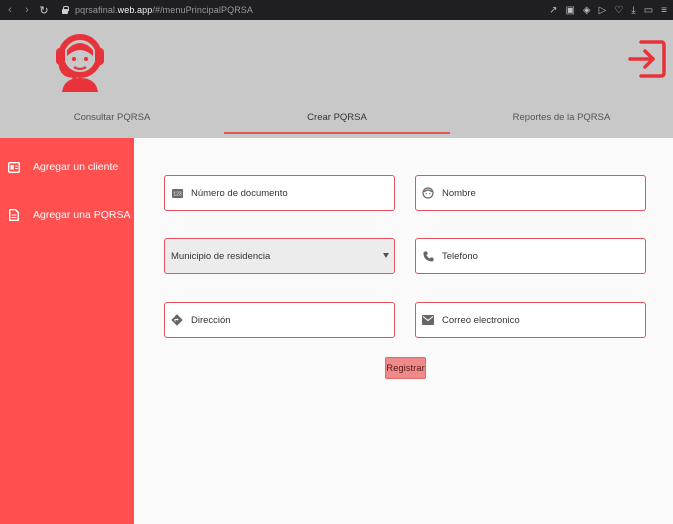 This screenshot has width=673, height=524. Describe the element at coordinates (67, 331) in the screenshot. I see `sidebar: Agregar un cliente Agregar una PQRSA` at that location.